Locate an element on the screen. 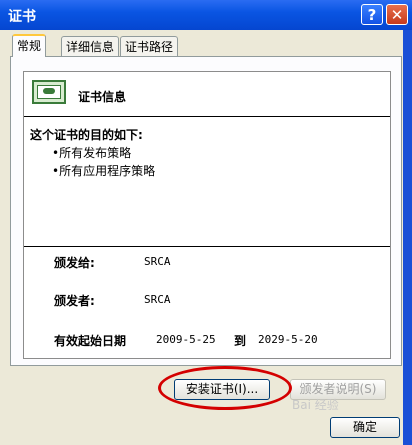  tab-general-label: 常规 is located at coordinates (29, 46).